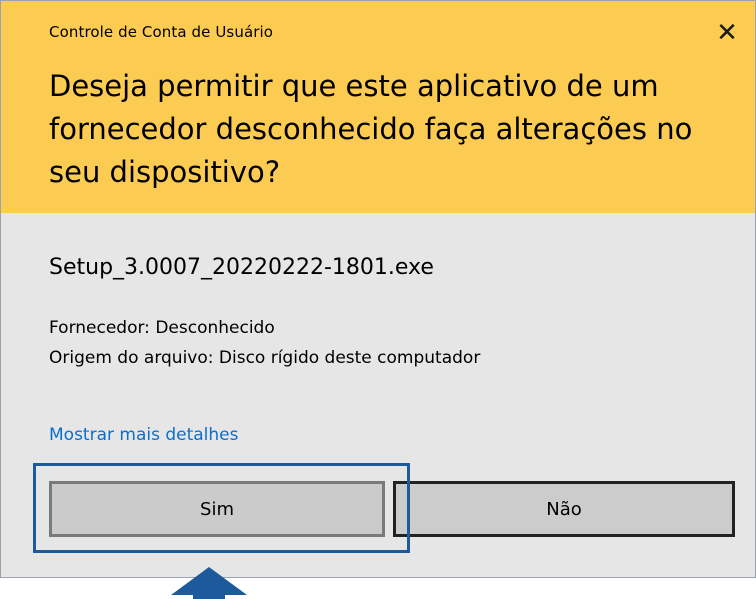 Image resolution: width=756 pixels, height=599 pixels. Describe the element at coordinates (161, 32) in the screenshot. I see `window-title: Controle de Conta de Usuário` at that location.